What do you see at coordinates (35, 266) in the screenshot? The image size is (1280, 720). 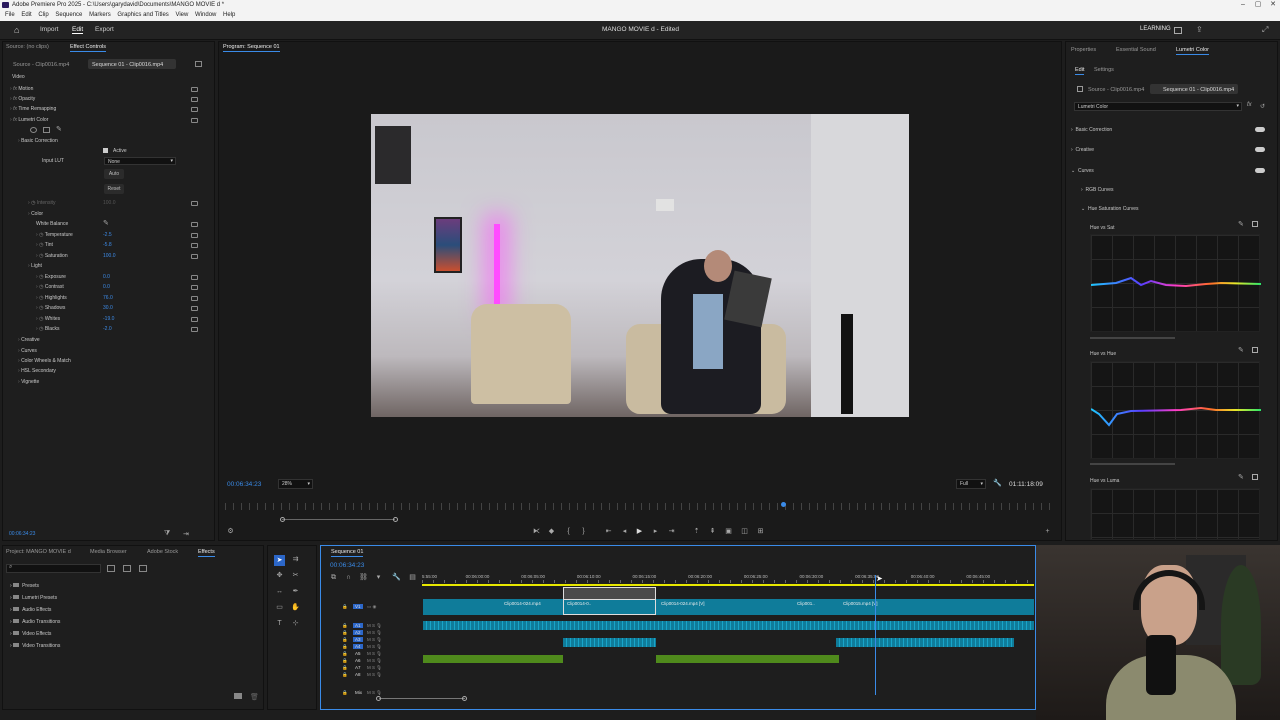 I see `effect-row: › Light` at bounding box center [35, 266].